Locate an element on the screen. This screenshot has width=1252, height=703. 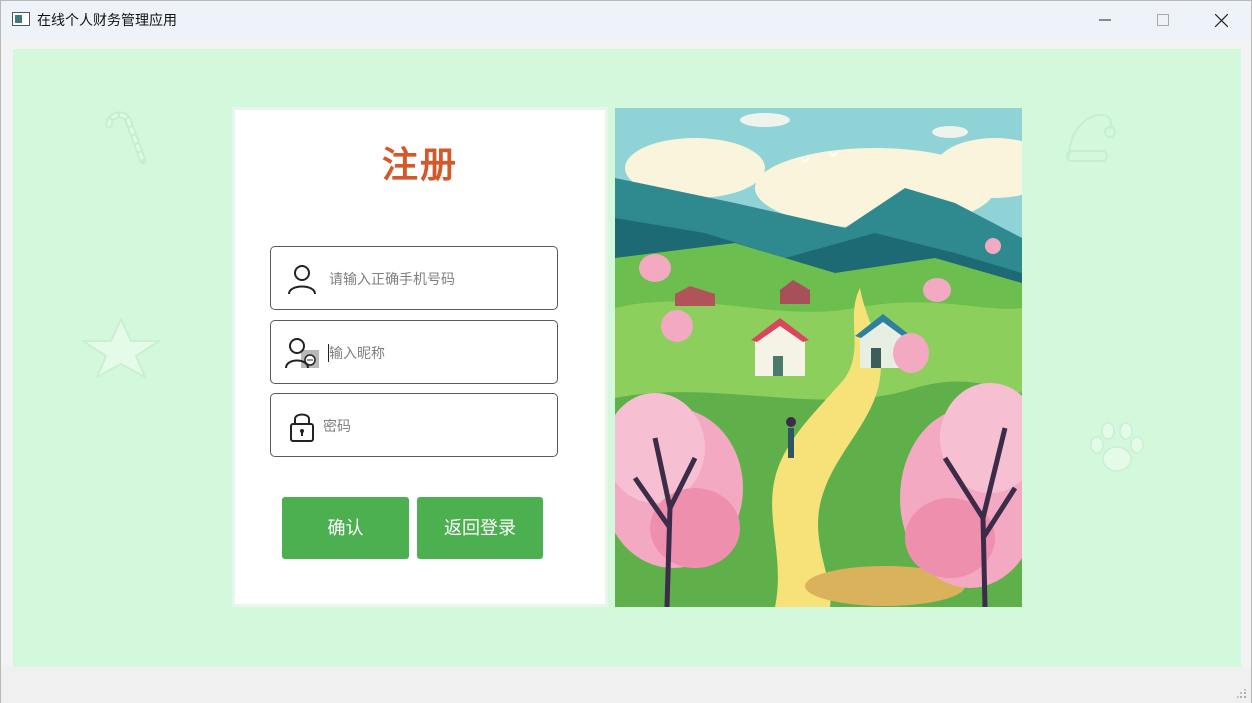
password-field: 密码 is located at coordinates (414, 425).